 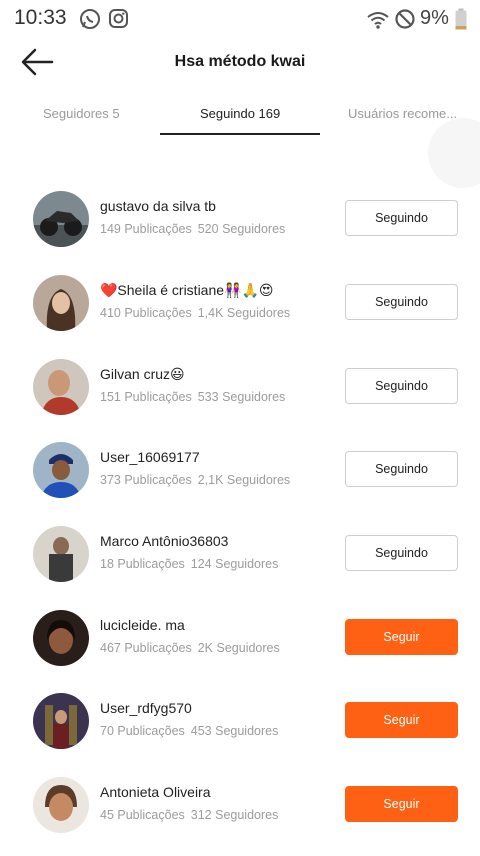 I want to click on posts-count: 467 Publicações, so click(x=146, y=648).